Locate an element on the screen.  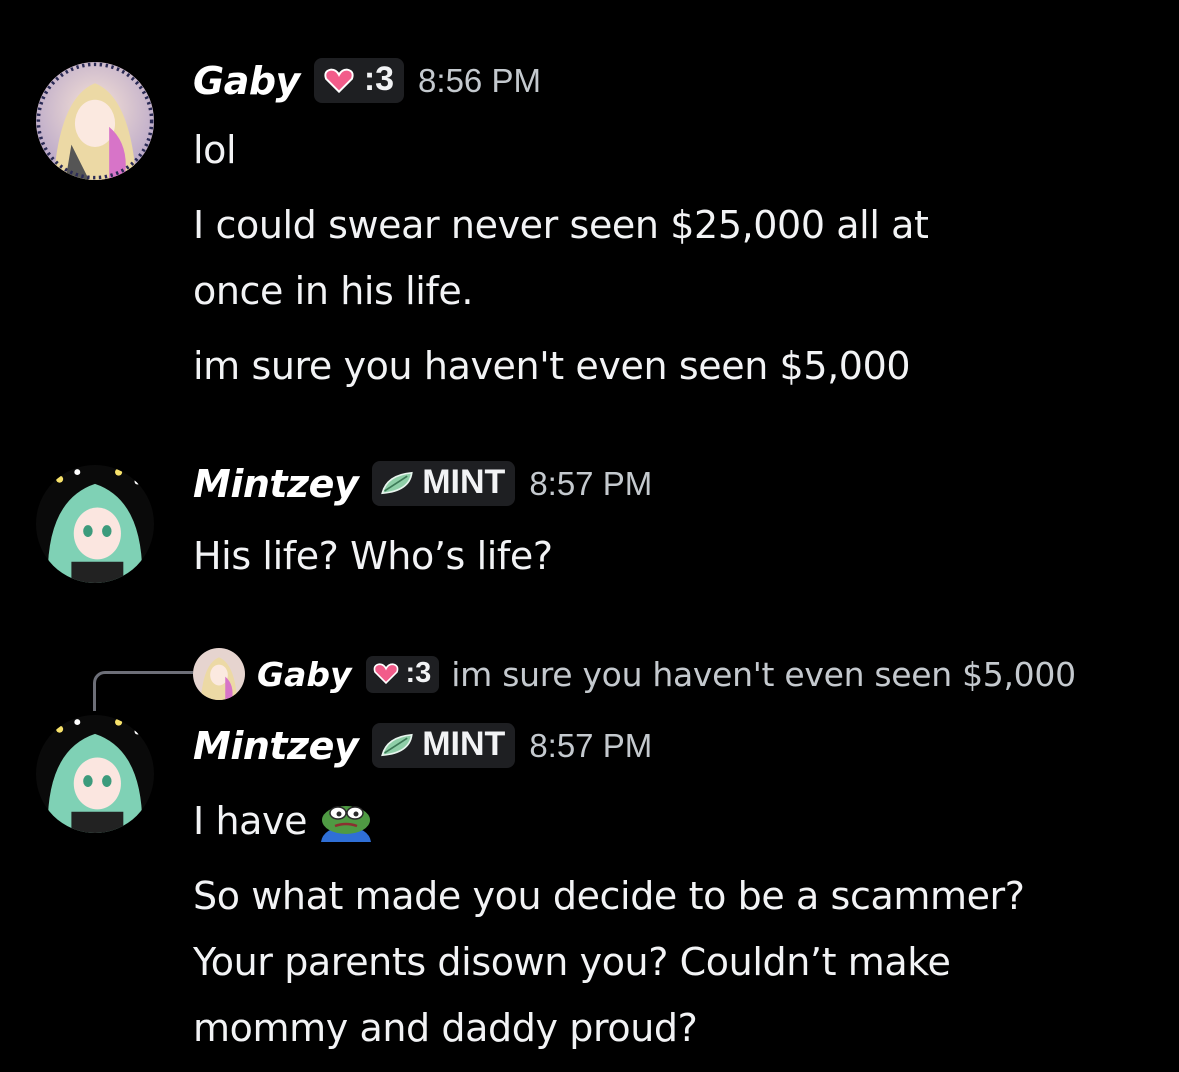
message-line: lol is located at coordinates (215, 150).